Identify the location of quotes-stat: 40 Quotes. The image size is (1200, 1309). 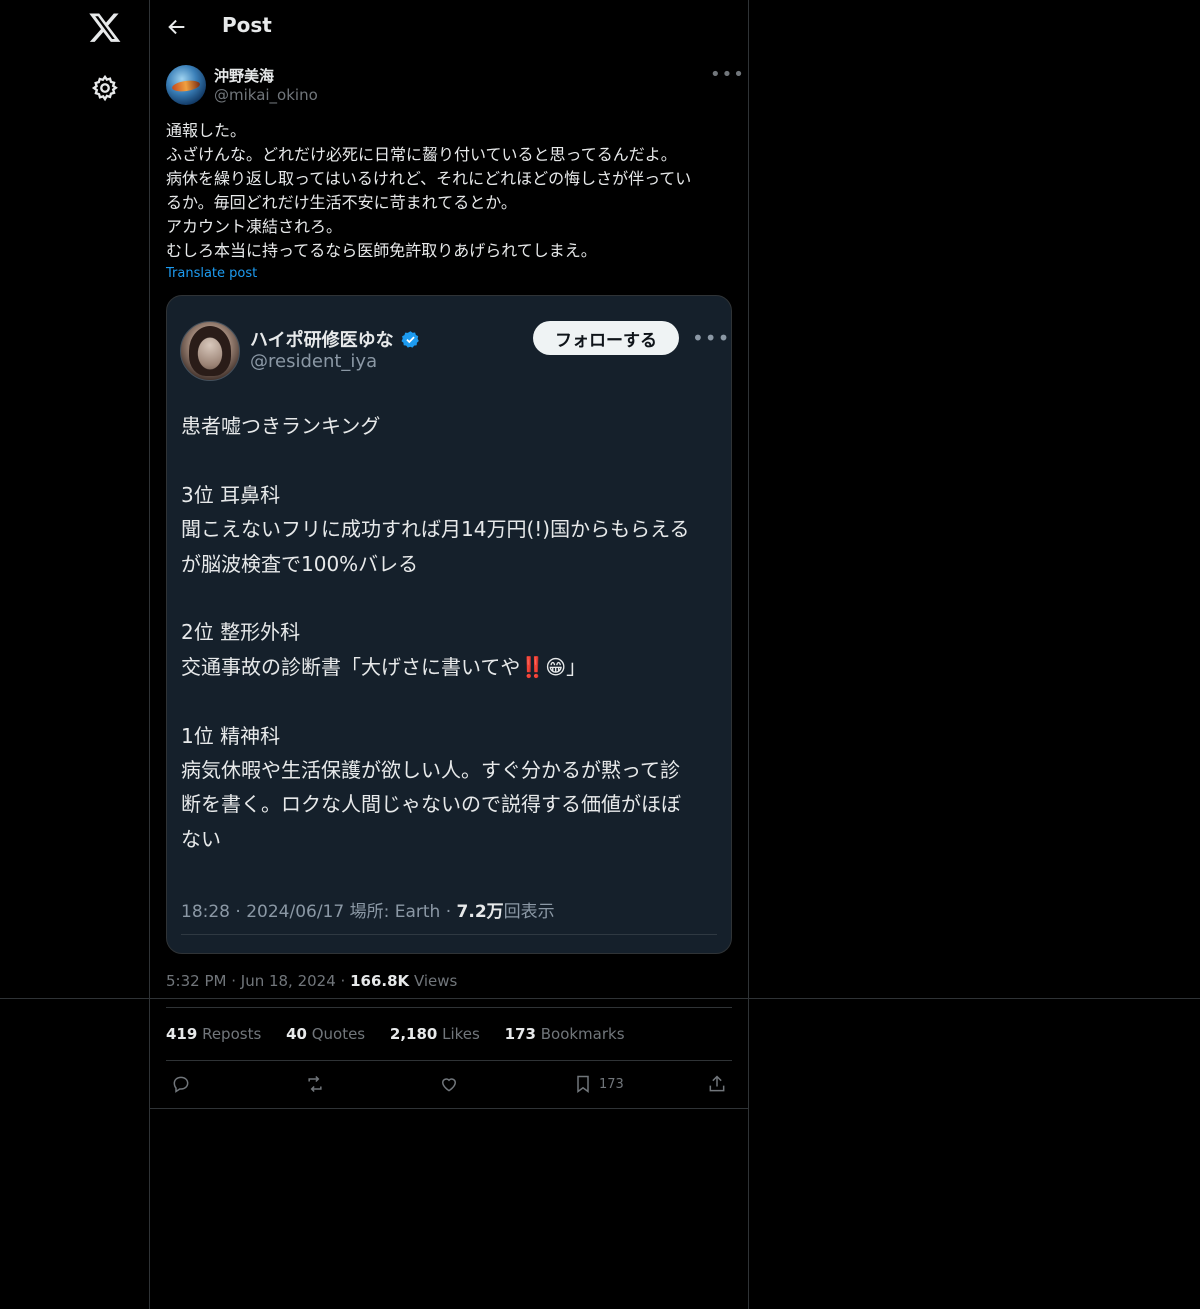
(325, 1034).